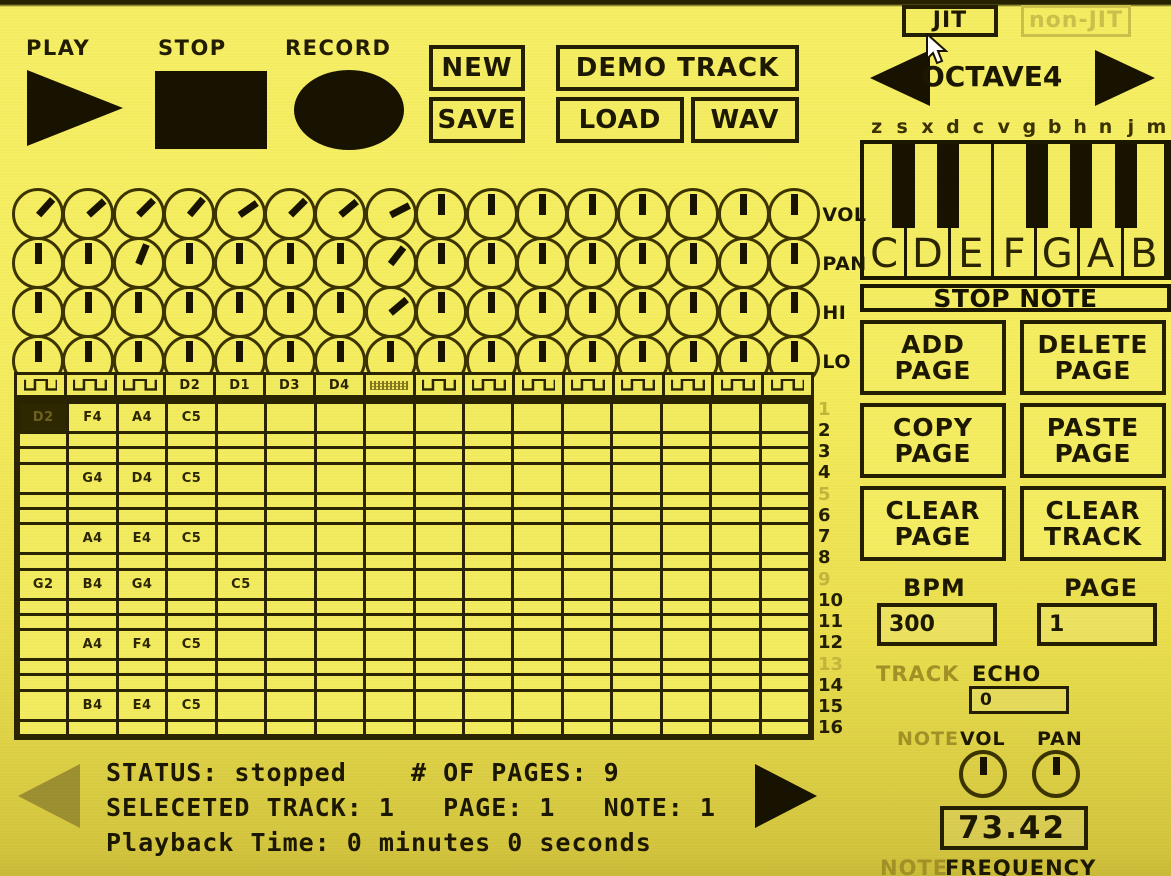 The height and width of the screenshot is (876, 1171). What do you see at coordinates (636, 606) in the screenshot?
I see `sequencer-cell-r10-c13` at bounding box center [636, 606].